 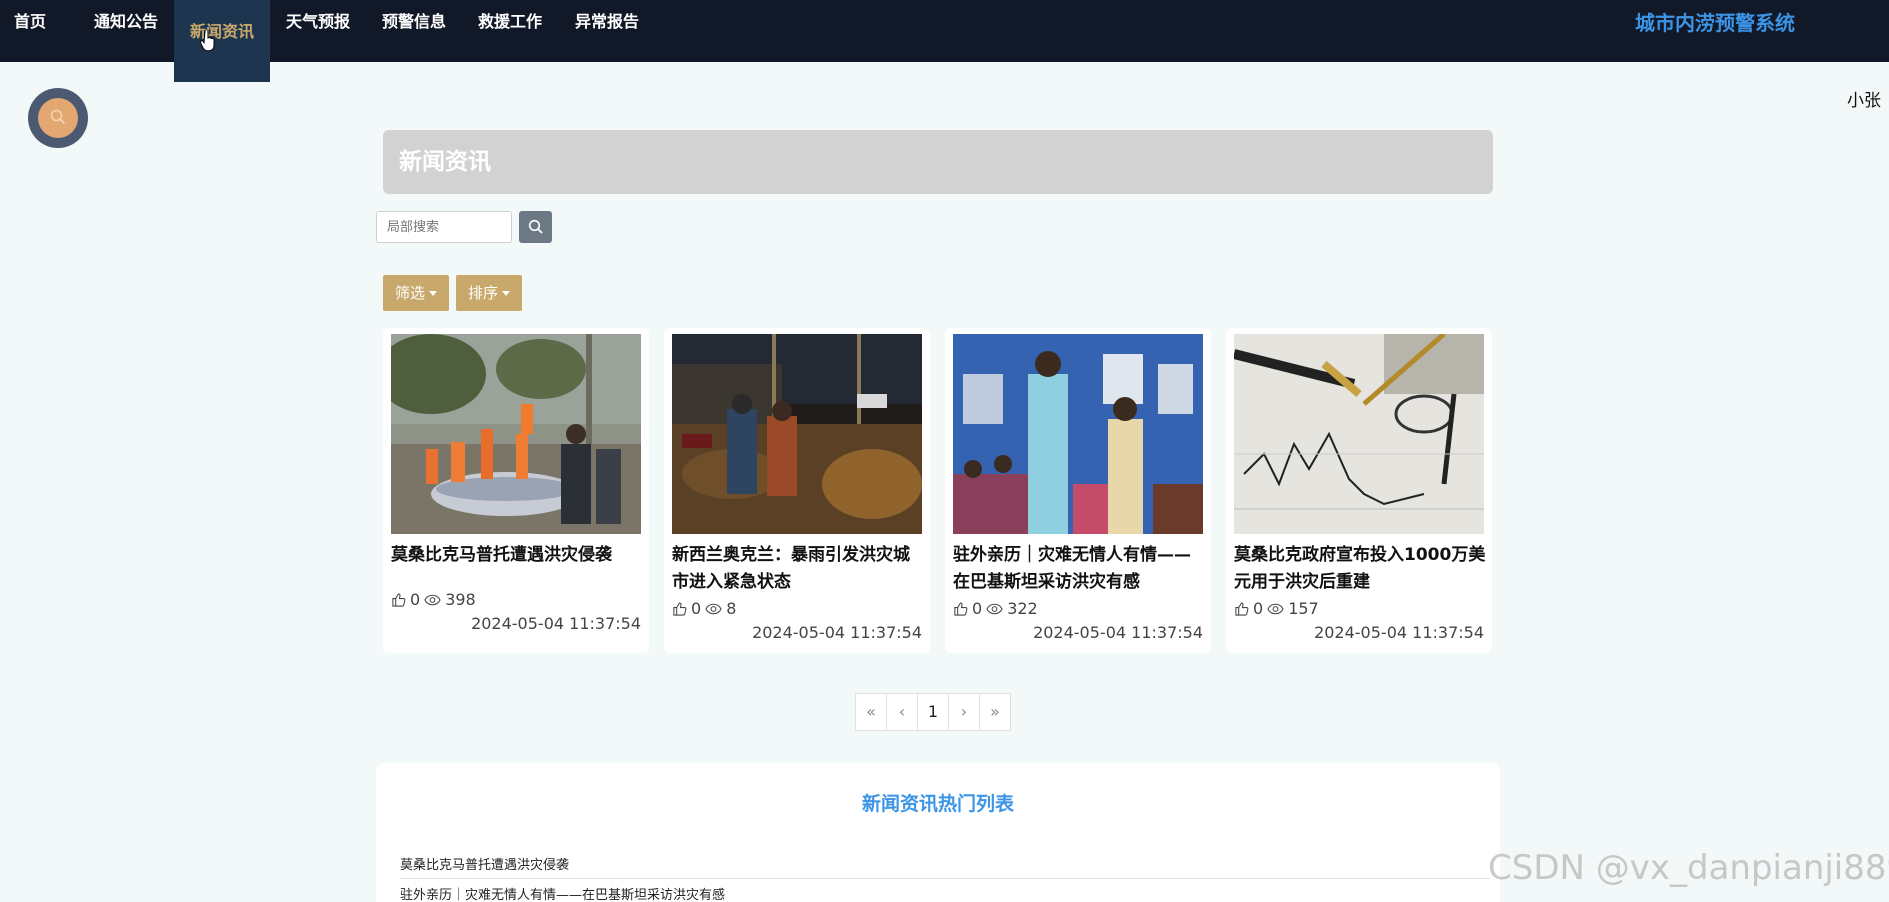 I want to click on sort-dropdown-button: 排序, so click(x=489, y=293).